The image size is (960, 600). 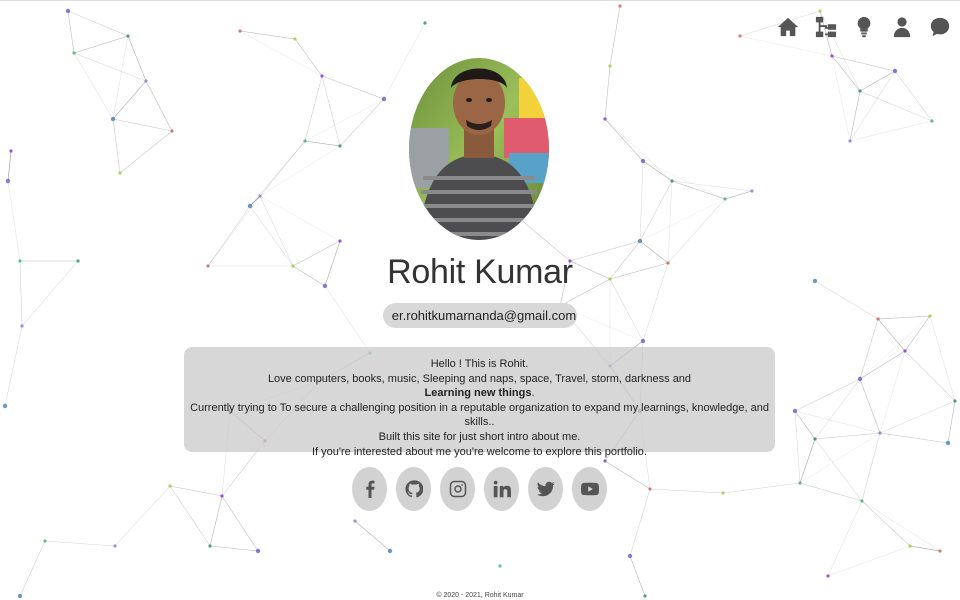 I want to click on nav-about-button, so click(x=902, y=27).